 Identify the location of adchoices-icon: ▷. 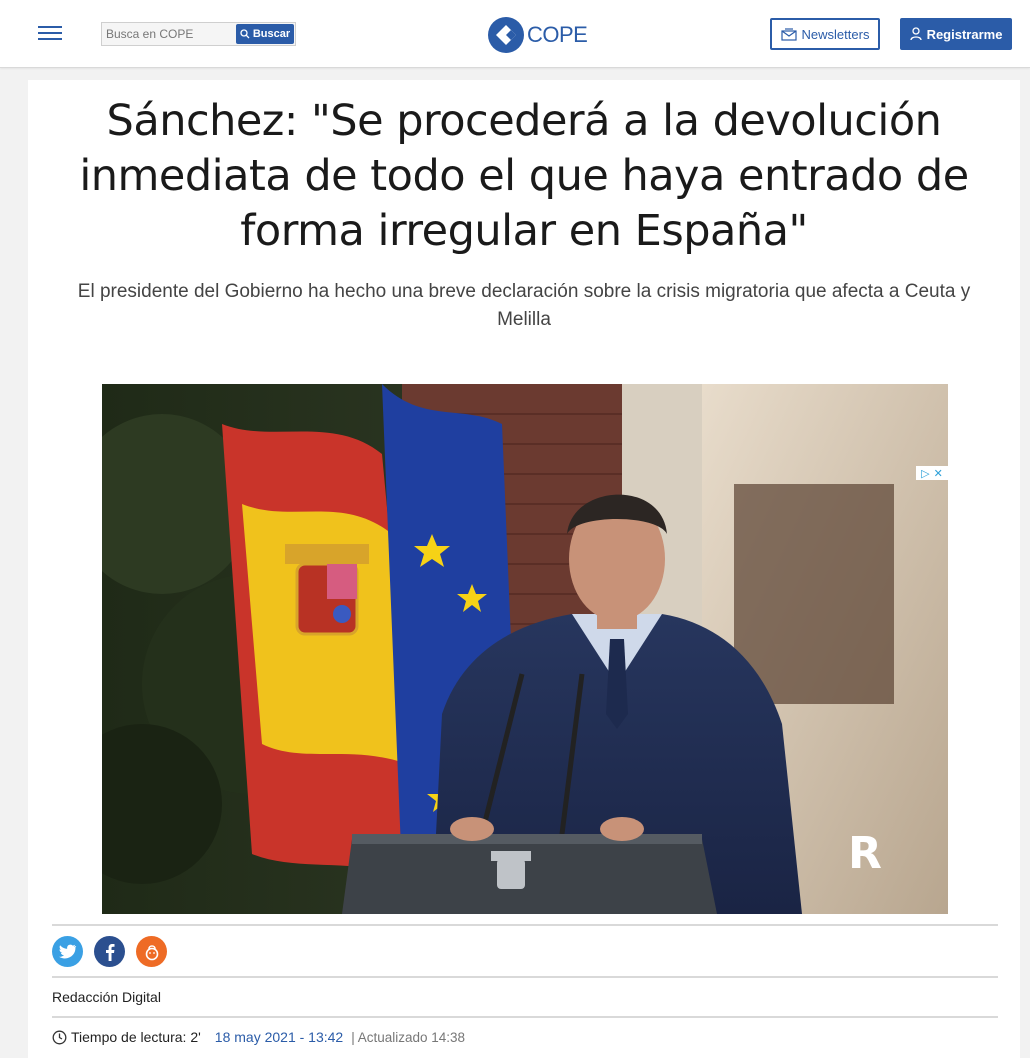
(925, 473).